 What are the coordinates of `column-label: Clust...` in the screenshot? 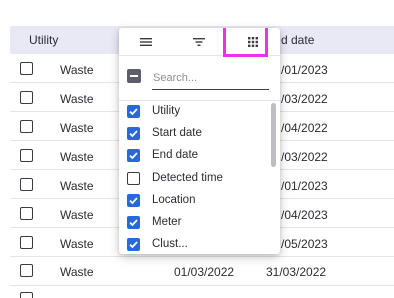 It's located at (170, 244).